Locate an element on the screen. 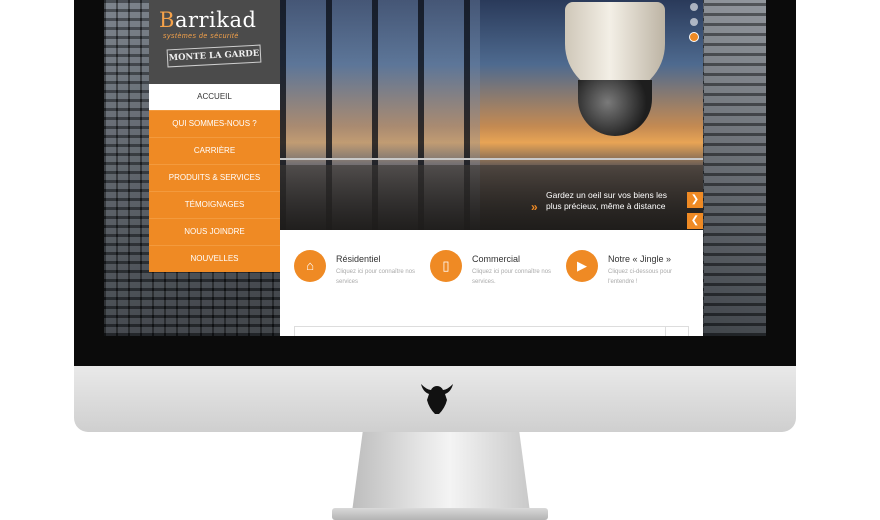  chevron-left-icon: ❮ is located at coordinates (695, 221).